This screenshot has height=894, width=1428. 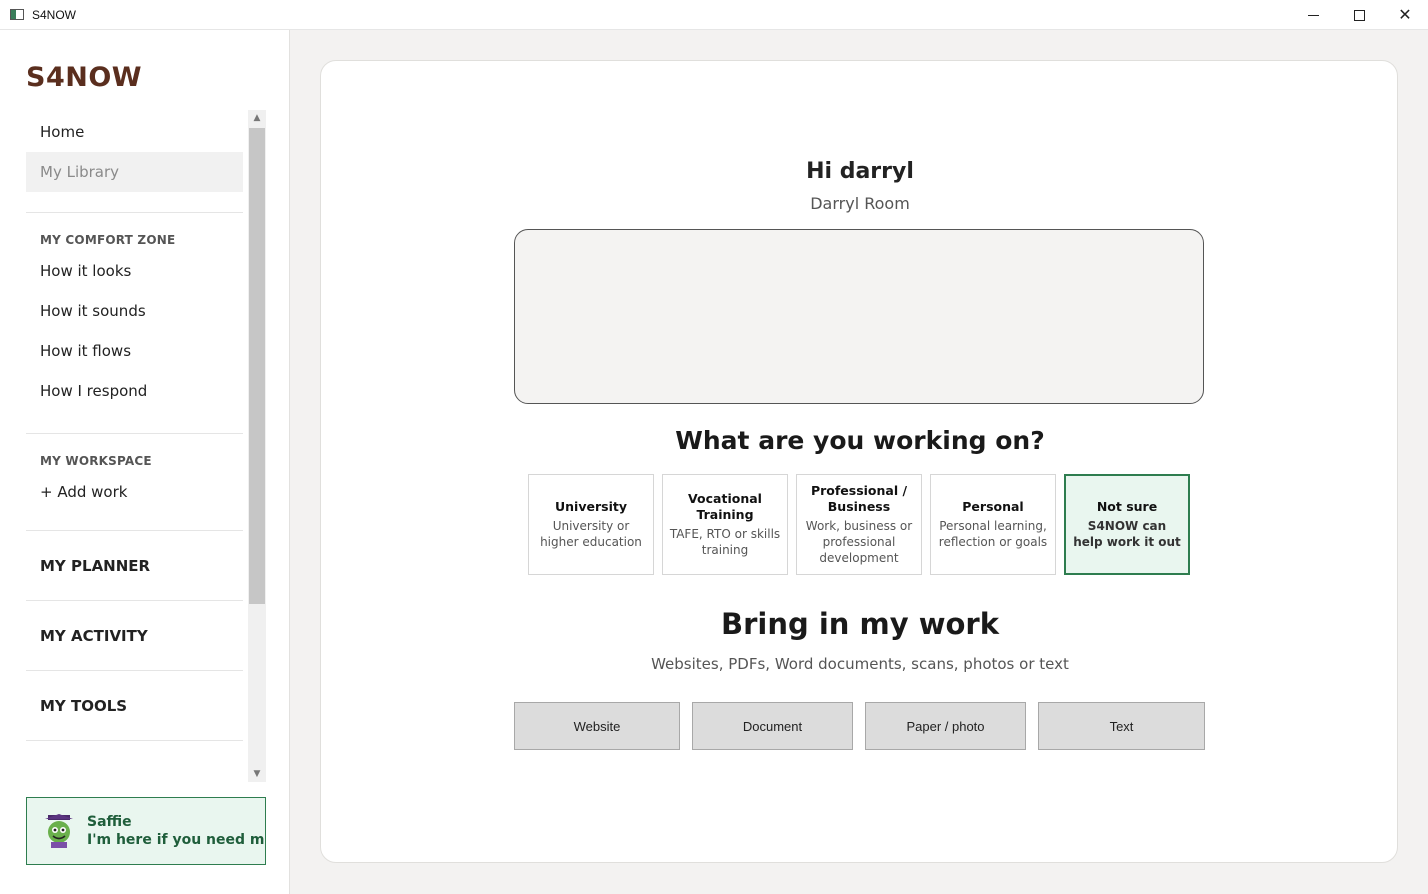 I want to click on maximize-button, so click(x=1359, y=15).